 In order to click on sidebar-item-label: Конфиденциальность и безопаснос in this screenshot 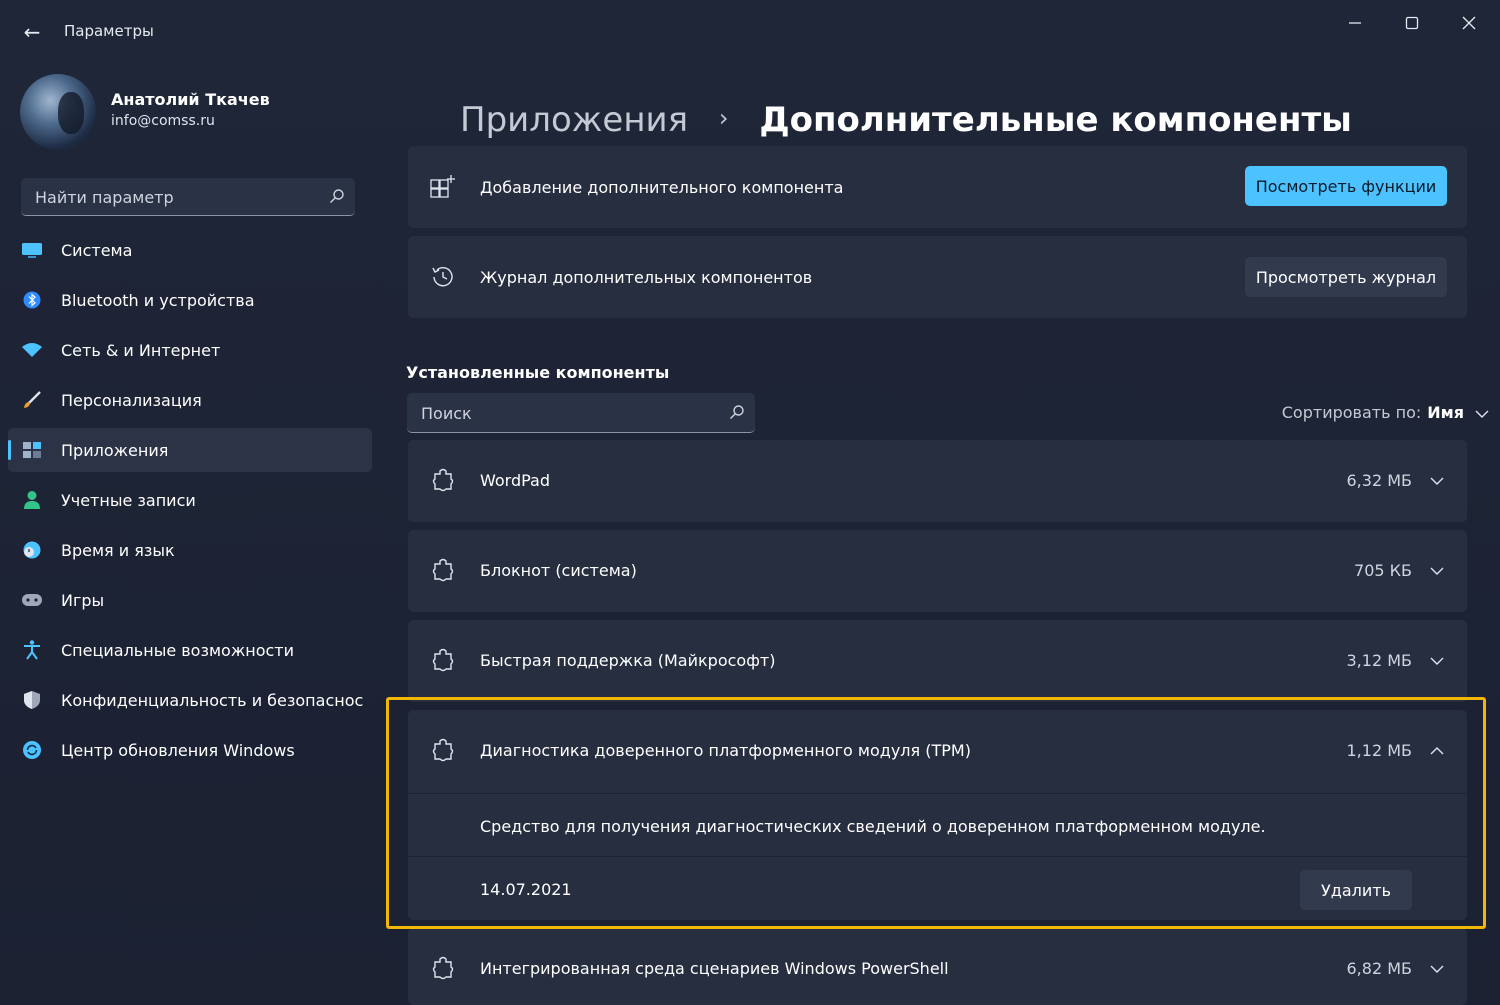, I will do `click(212, 700)`.